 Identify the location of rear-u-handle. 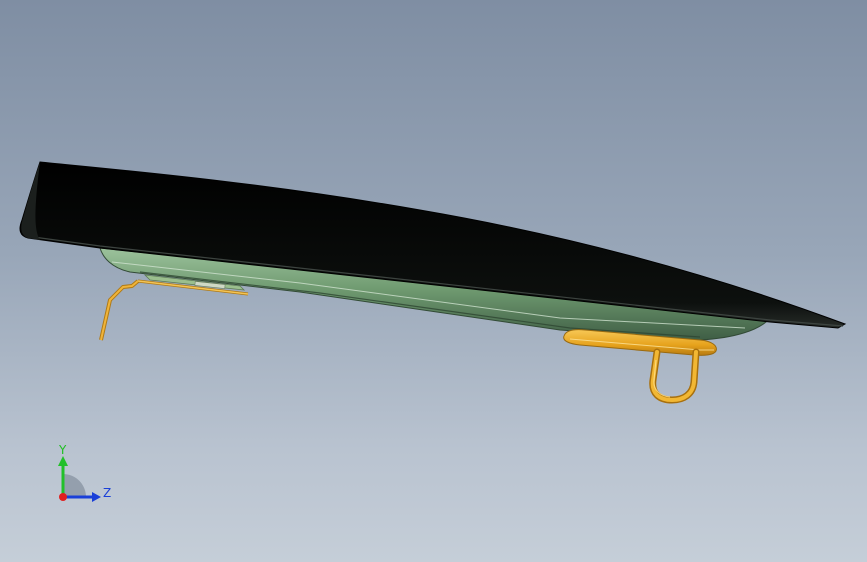
(674, 376).